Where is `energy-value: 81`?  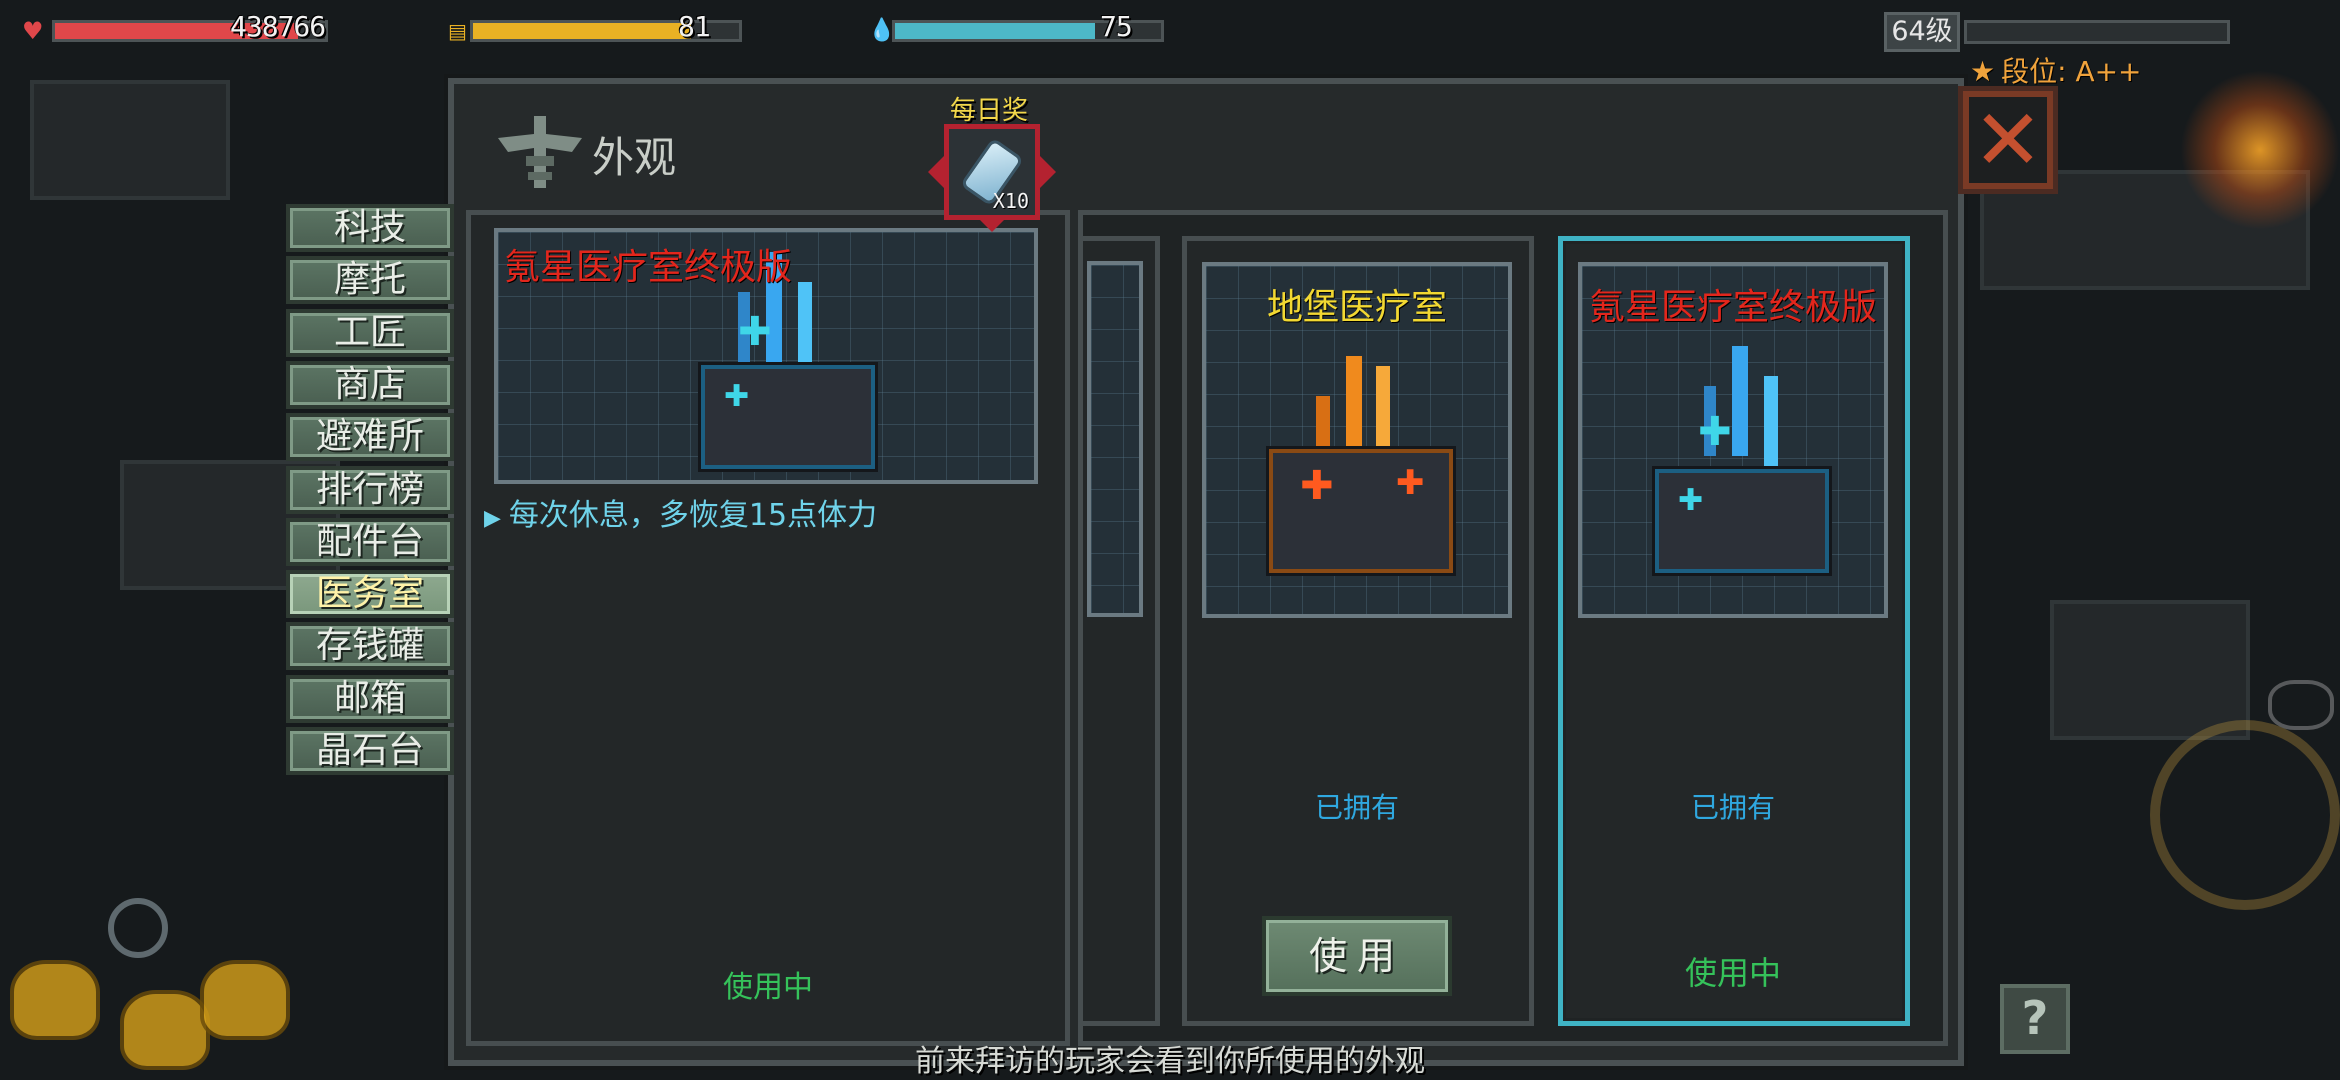 energy-value: 81 is located at coordinates (694, 26).